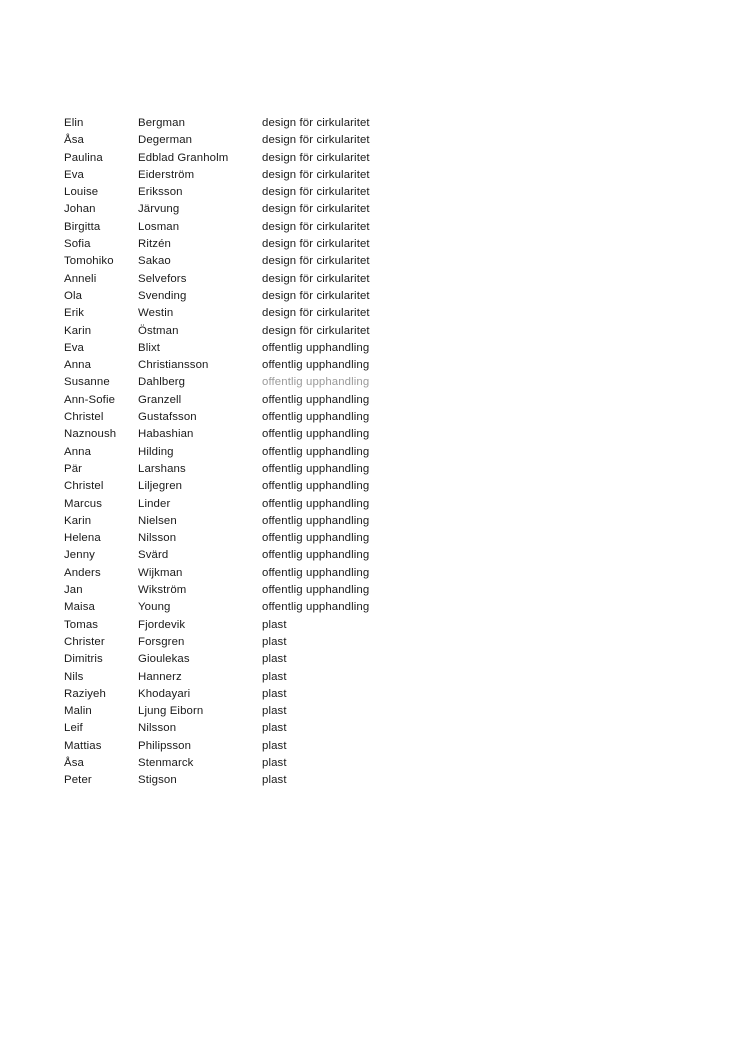 Image resolution: width=746 pixels, height=1056 pixels. Describe the element at coordinates (374, 192) in the screenshot. I see `table-row: Louise Eriksson design för cirkularitet` at that location.